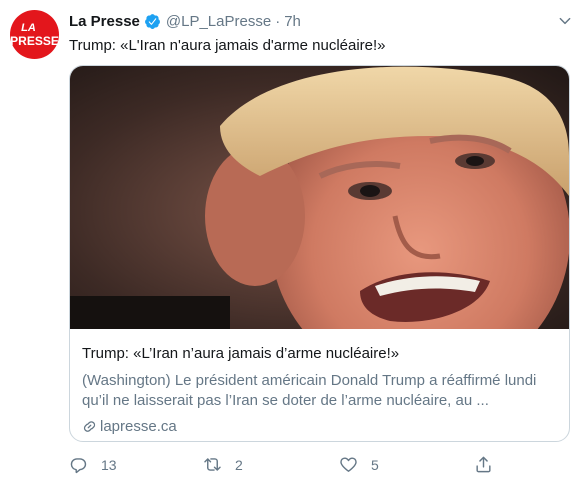  Describe the element at coordinates (218, 21) in the screenshot. I see `author-handle: @LP_LaPresse` at that location.